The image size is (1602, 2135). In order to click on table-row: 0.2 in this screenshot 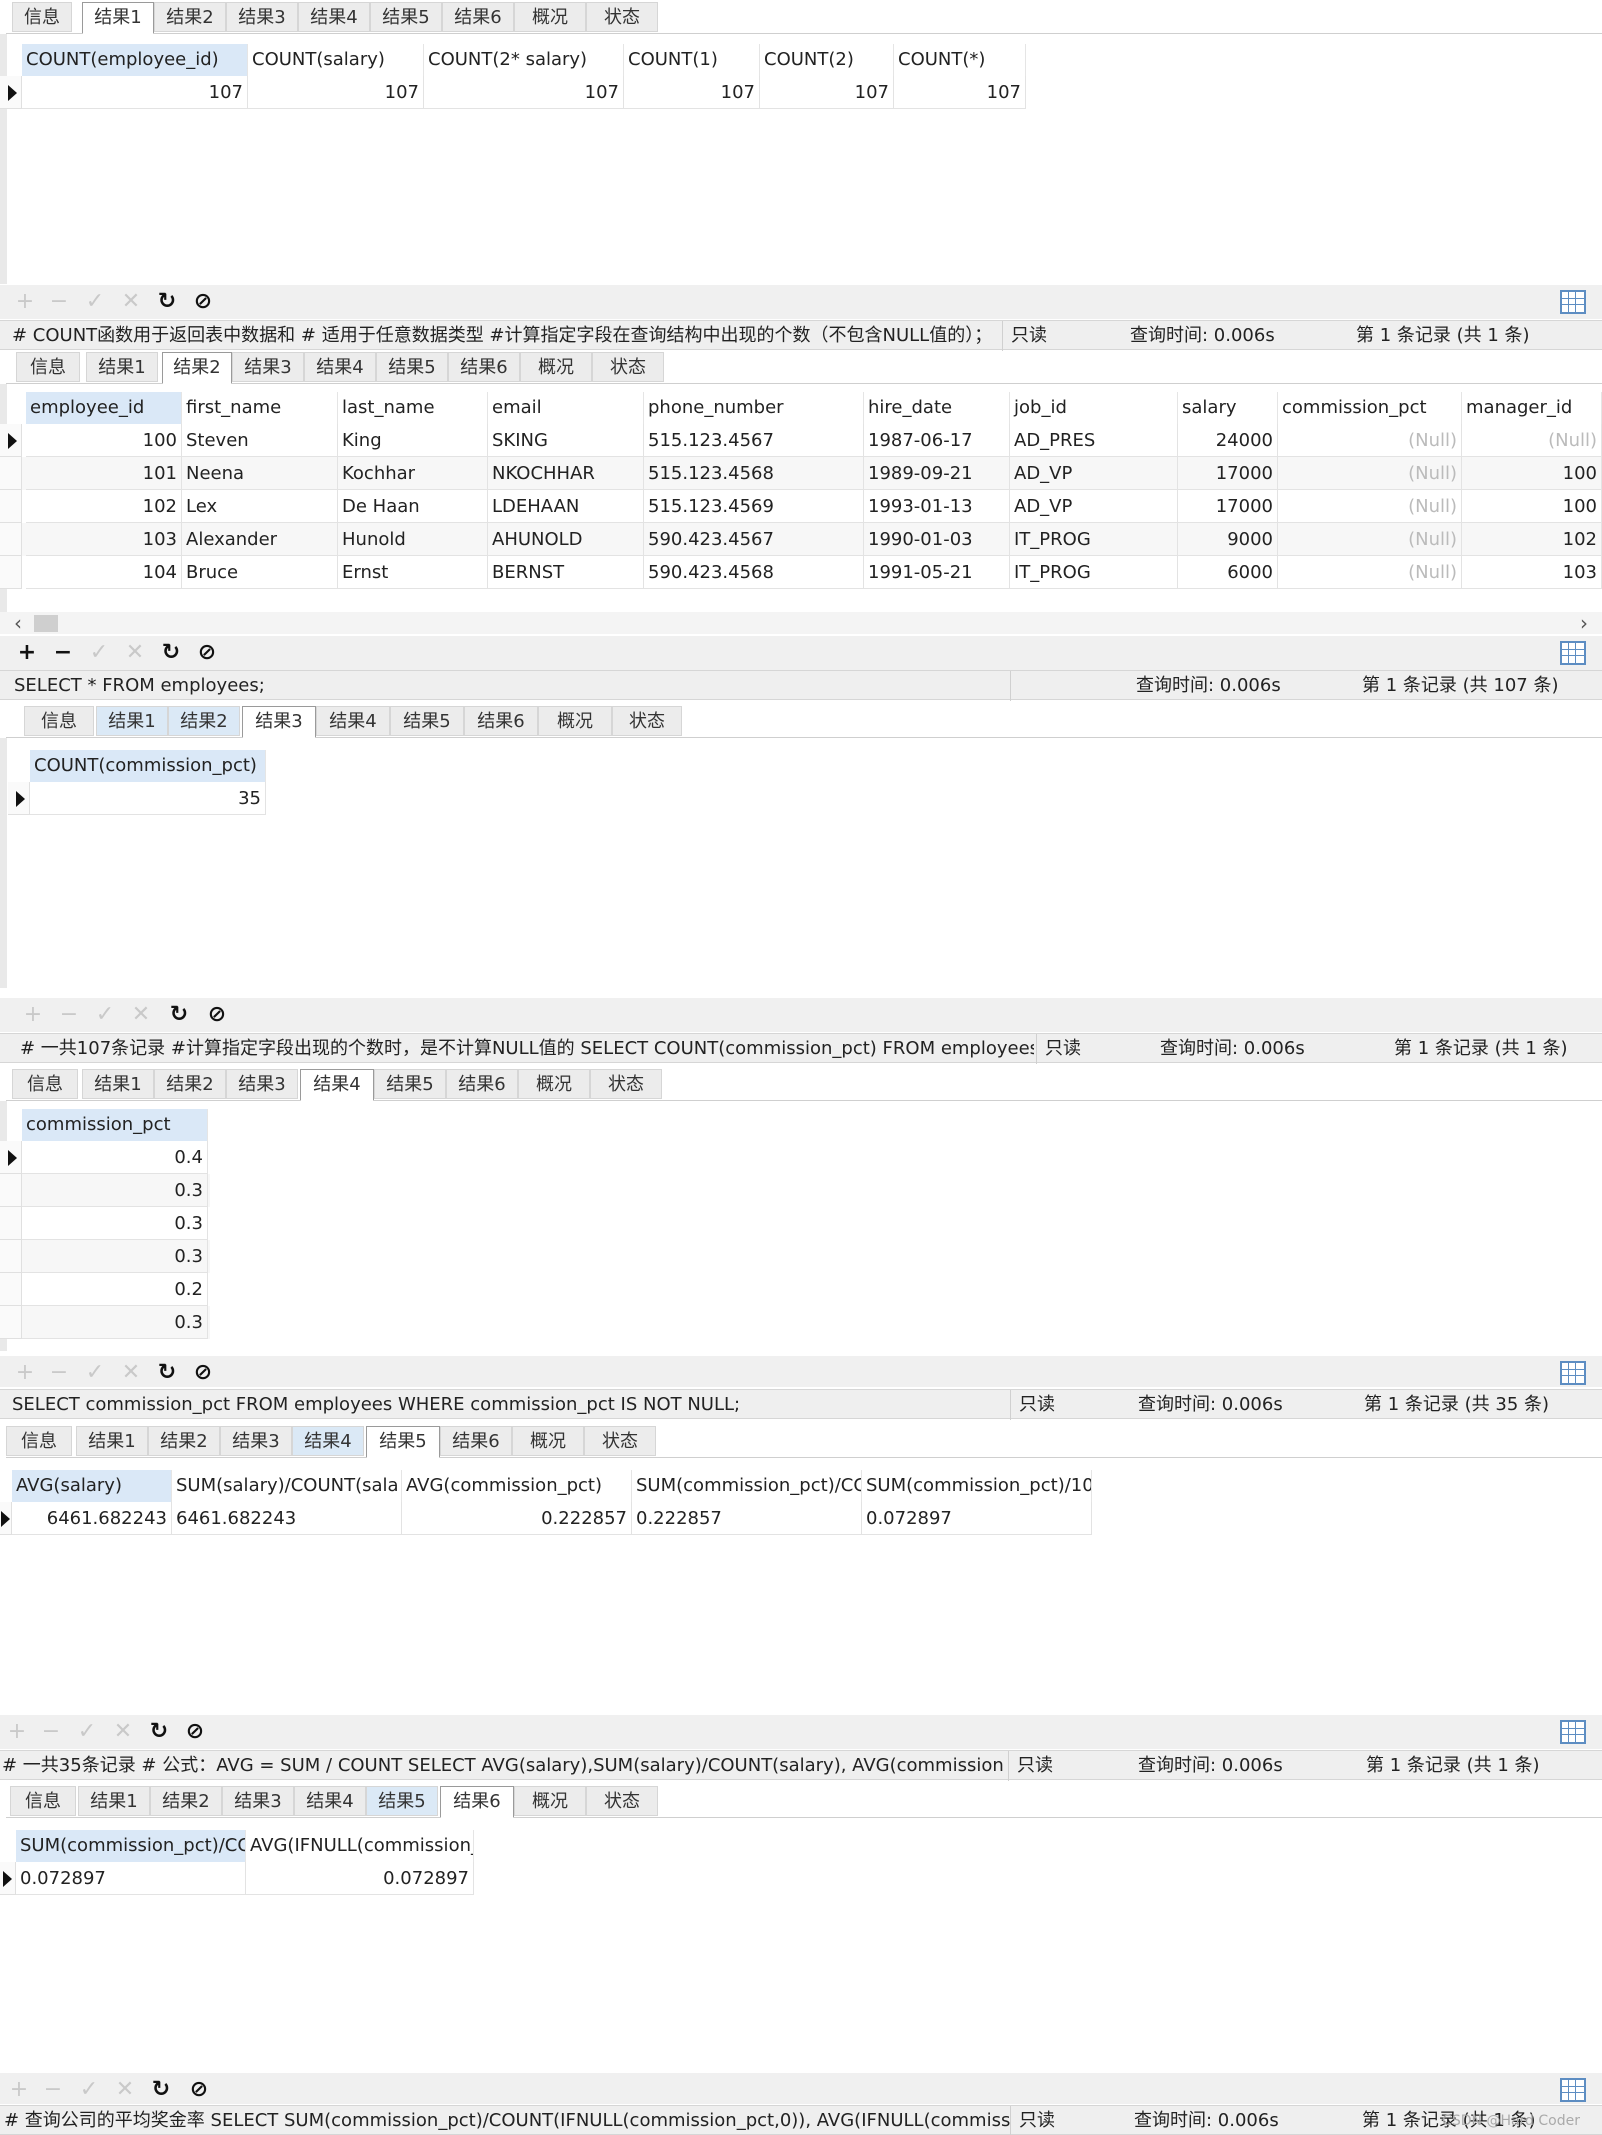, I will do `click(105, 1289)`.